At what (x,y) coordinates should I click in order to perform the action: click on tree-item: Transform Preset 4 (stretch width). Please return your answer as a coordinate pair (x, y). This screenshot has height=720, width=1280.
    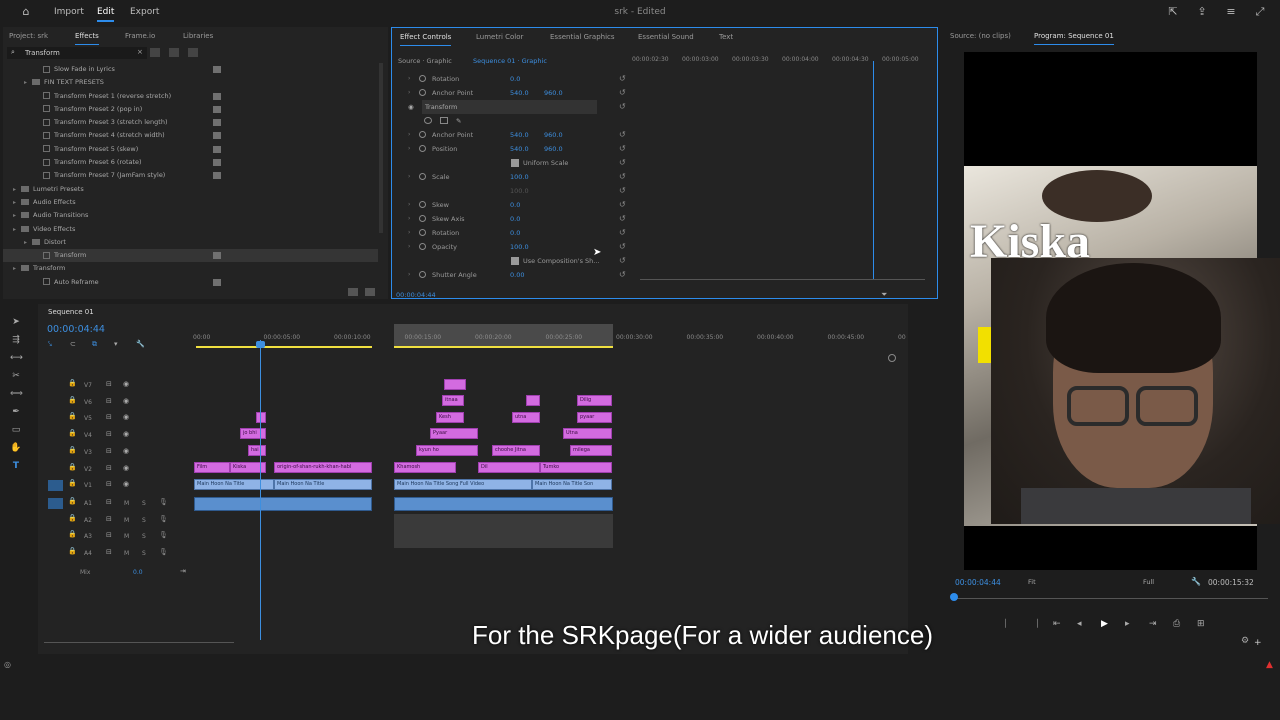
    Looking at the image, I should click on (190, 135).